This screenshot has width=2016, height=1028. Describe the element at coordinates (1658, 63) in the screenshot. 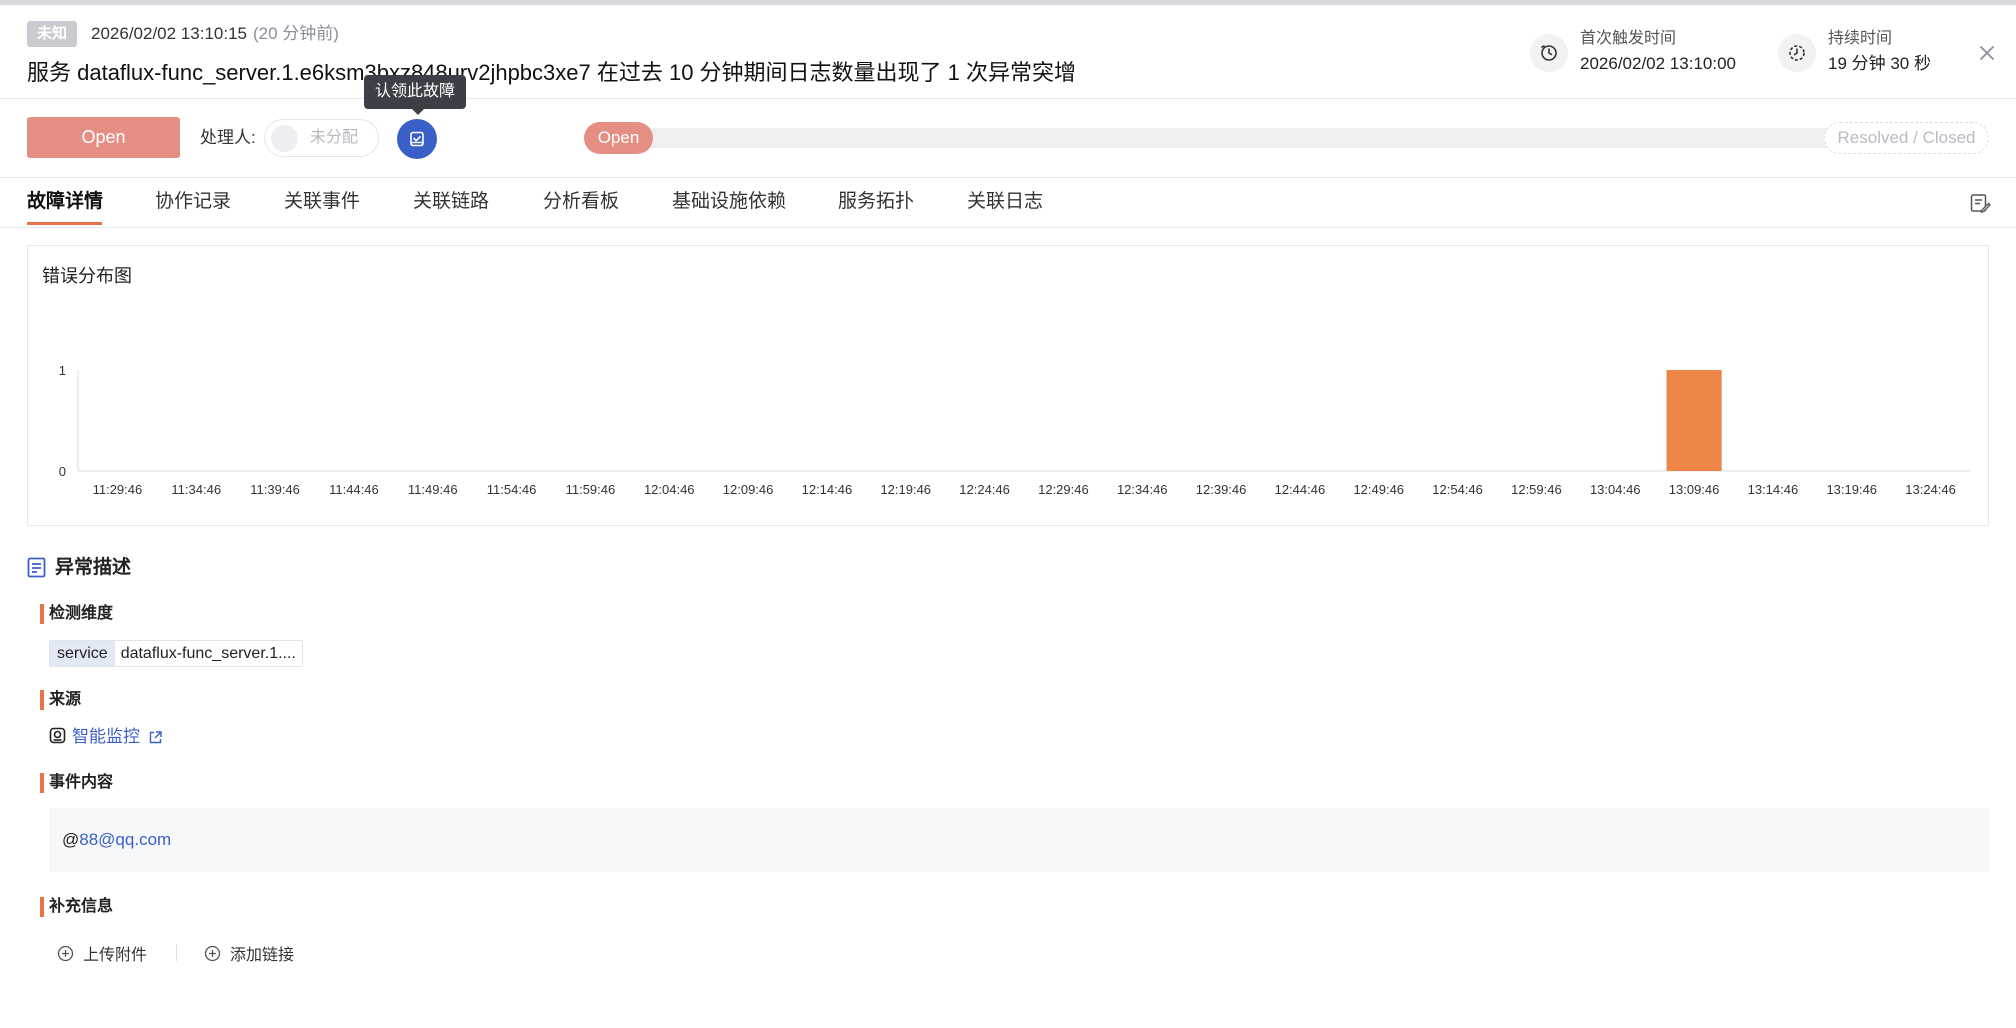

I see `first-trigger-value: 2026/02/02 13:10:00` at that location.